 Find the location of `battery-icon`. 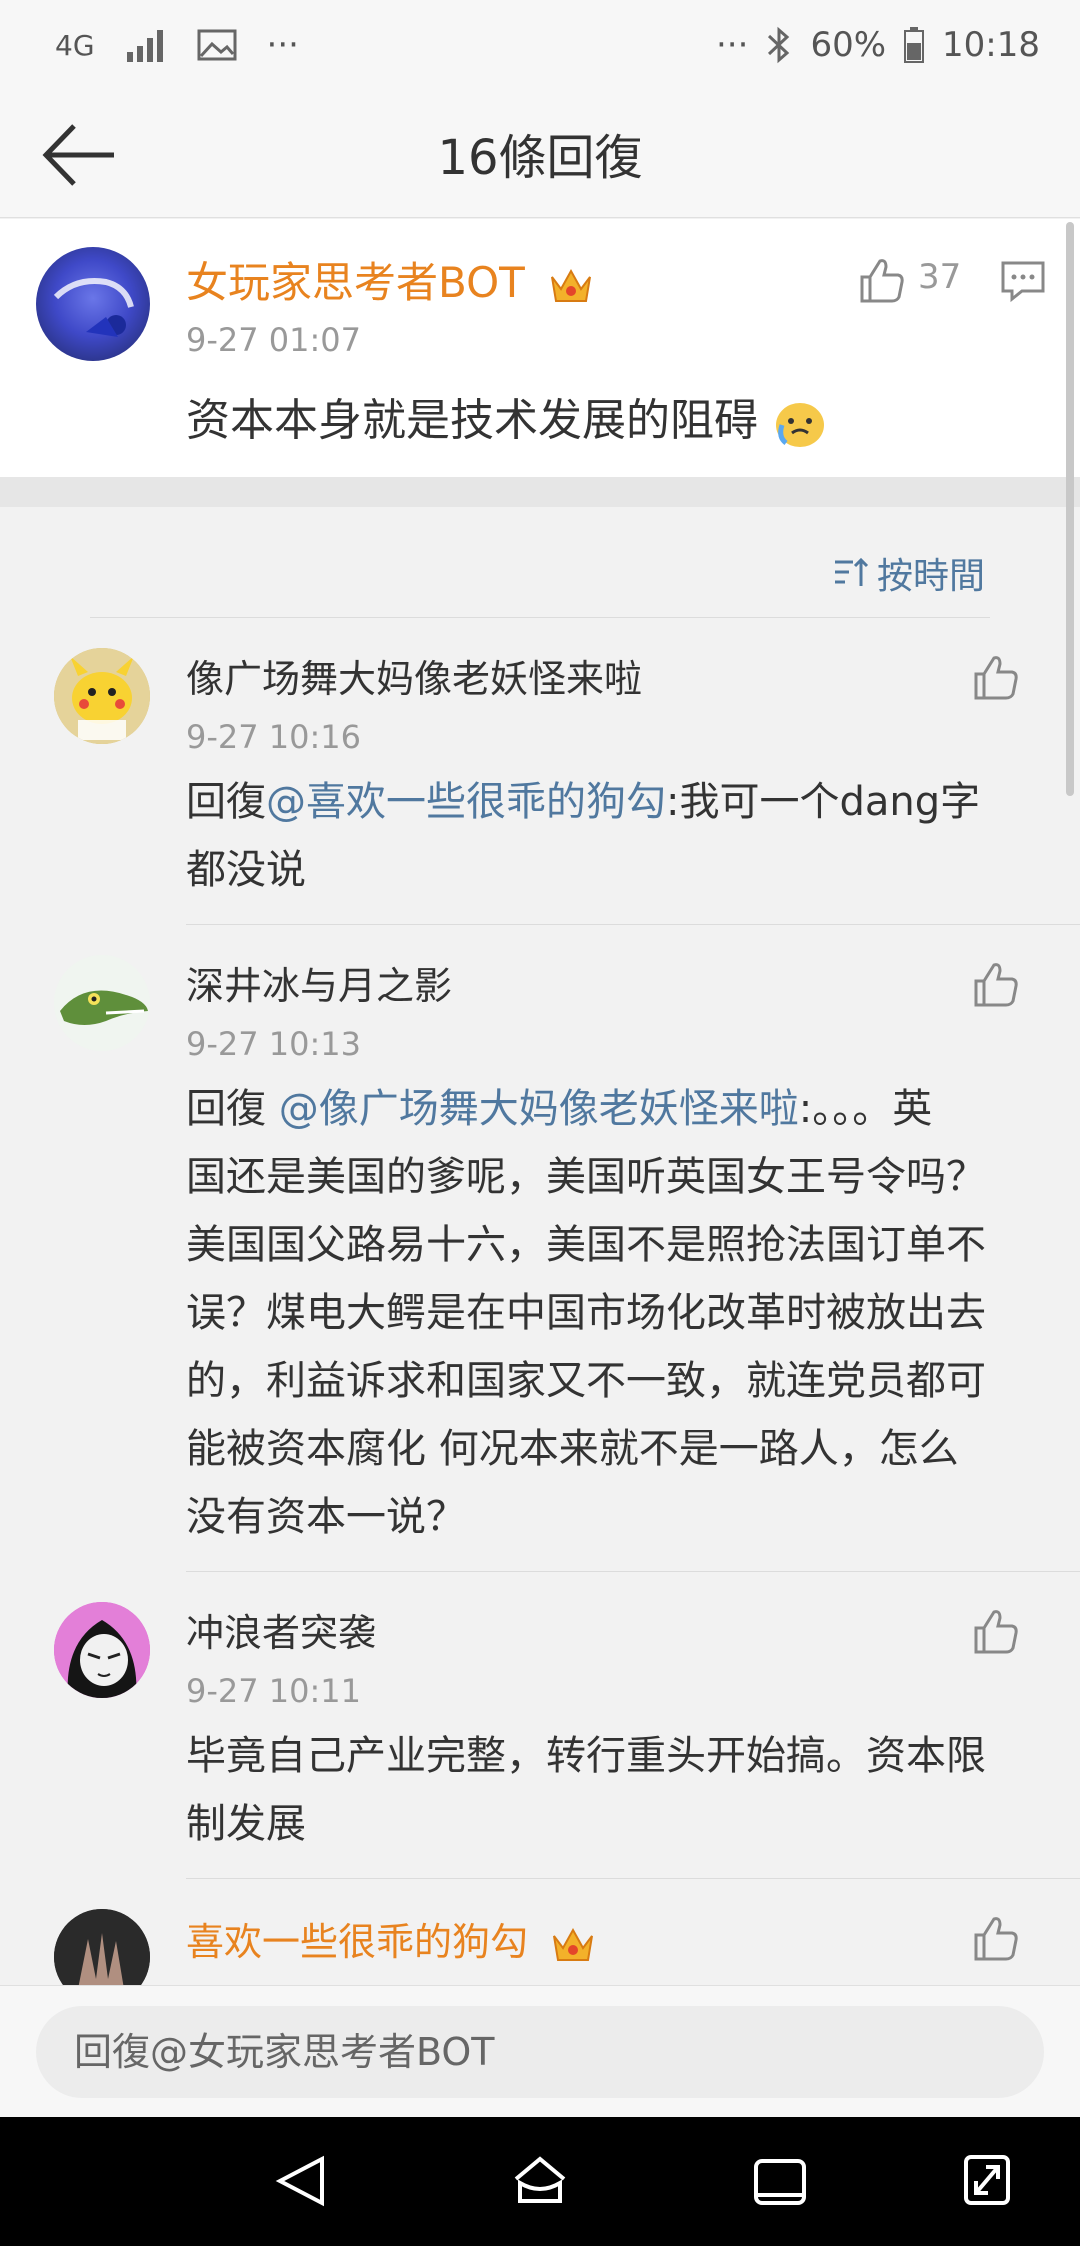

battery-icon is located at coordinates (914, 45).